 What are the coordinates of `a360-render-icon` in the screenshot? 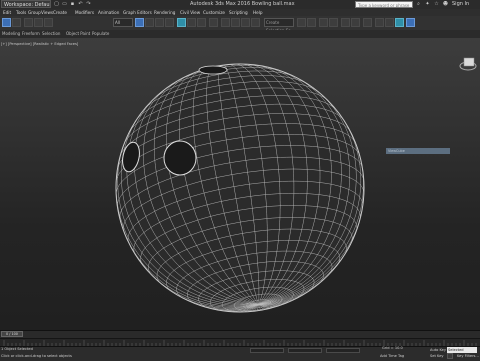 It's located at (410, 22).